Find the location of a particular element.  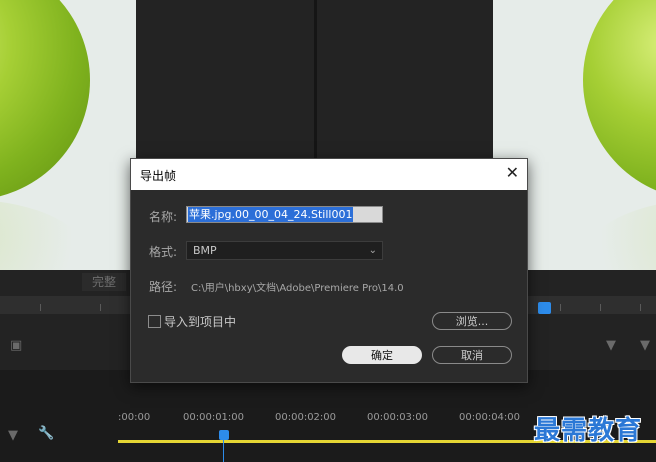

zoom-level-dropdown: 完整 is located at coordinates (104, 282).